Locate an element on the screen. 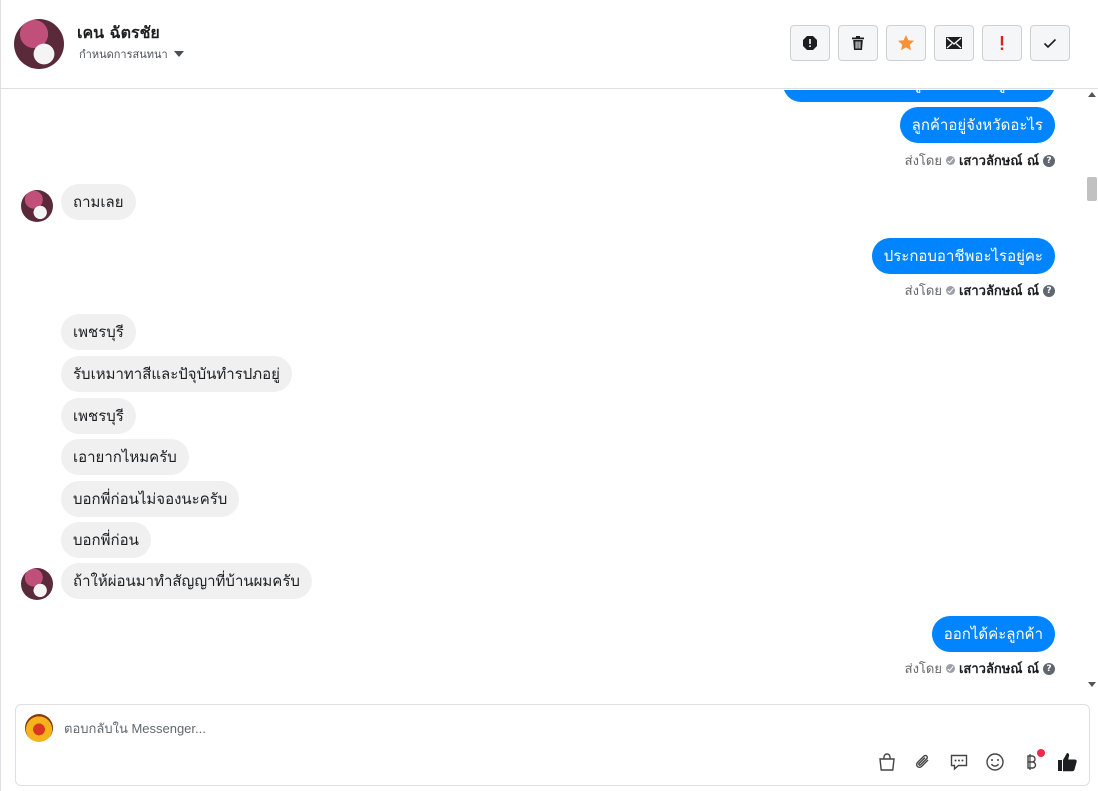 Image resolution: width=1098 pixels, height=791 pixels. star-button is located at coordinates (906, 43).